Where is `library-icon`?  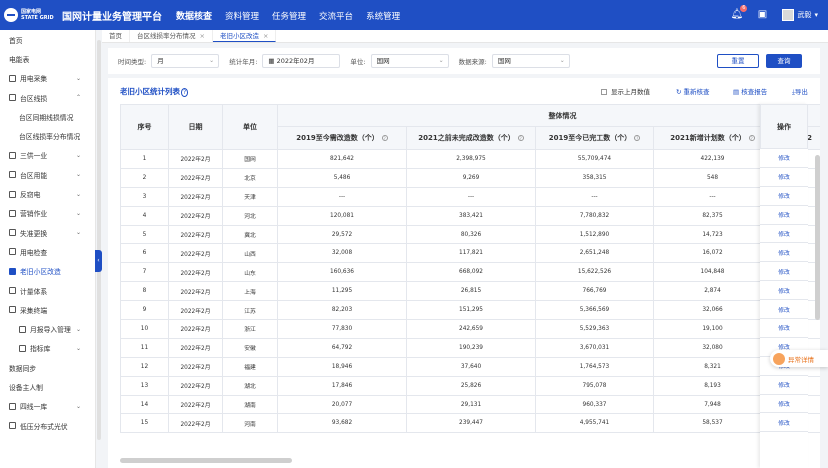
library-icon is located at coordinates (12, 406).